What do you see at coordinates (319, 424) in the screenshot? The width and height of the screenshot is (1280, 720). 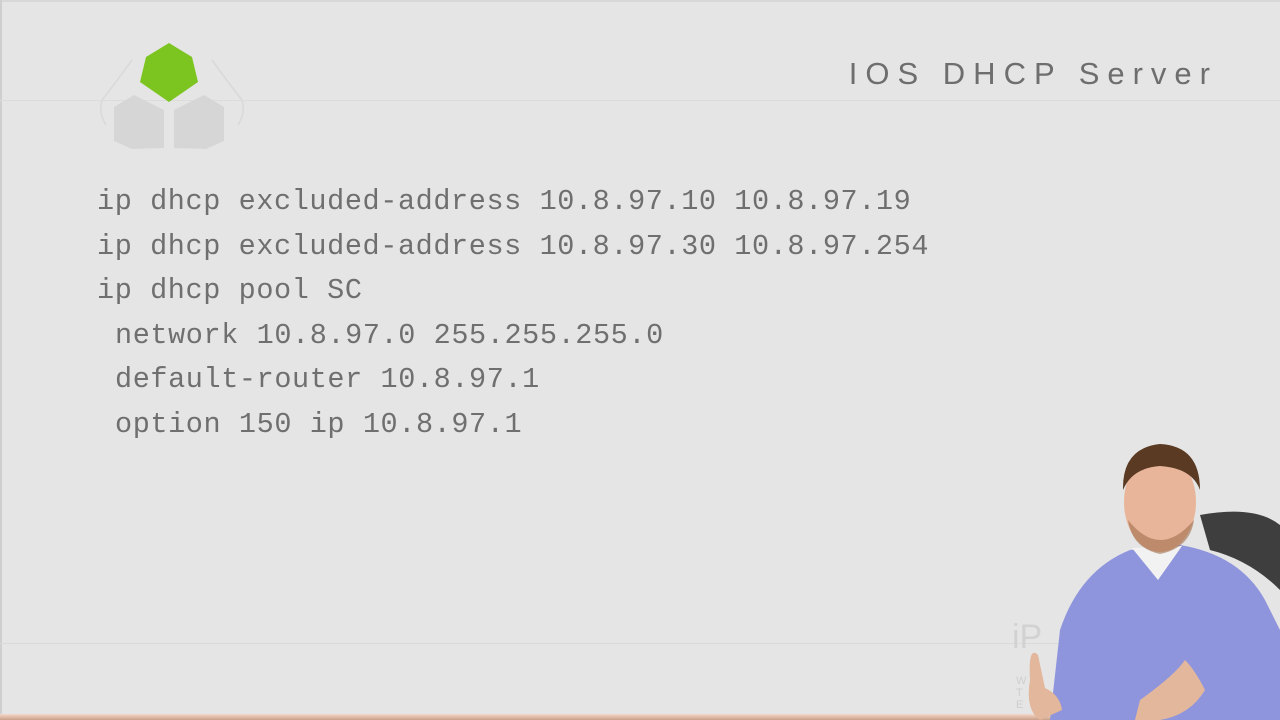 I see `code-line: option 150 ip 10.8.97.1` at bounding box center [319, 424].